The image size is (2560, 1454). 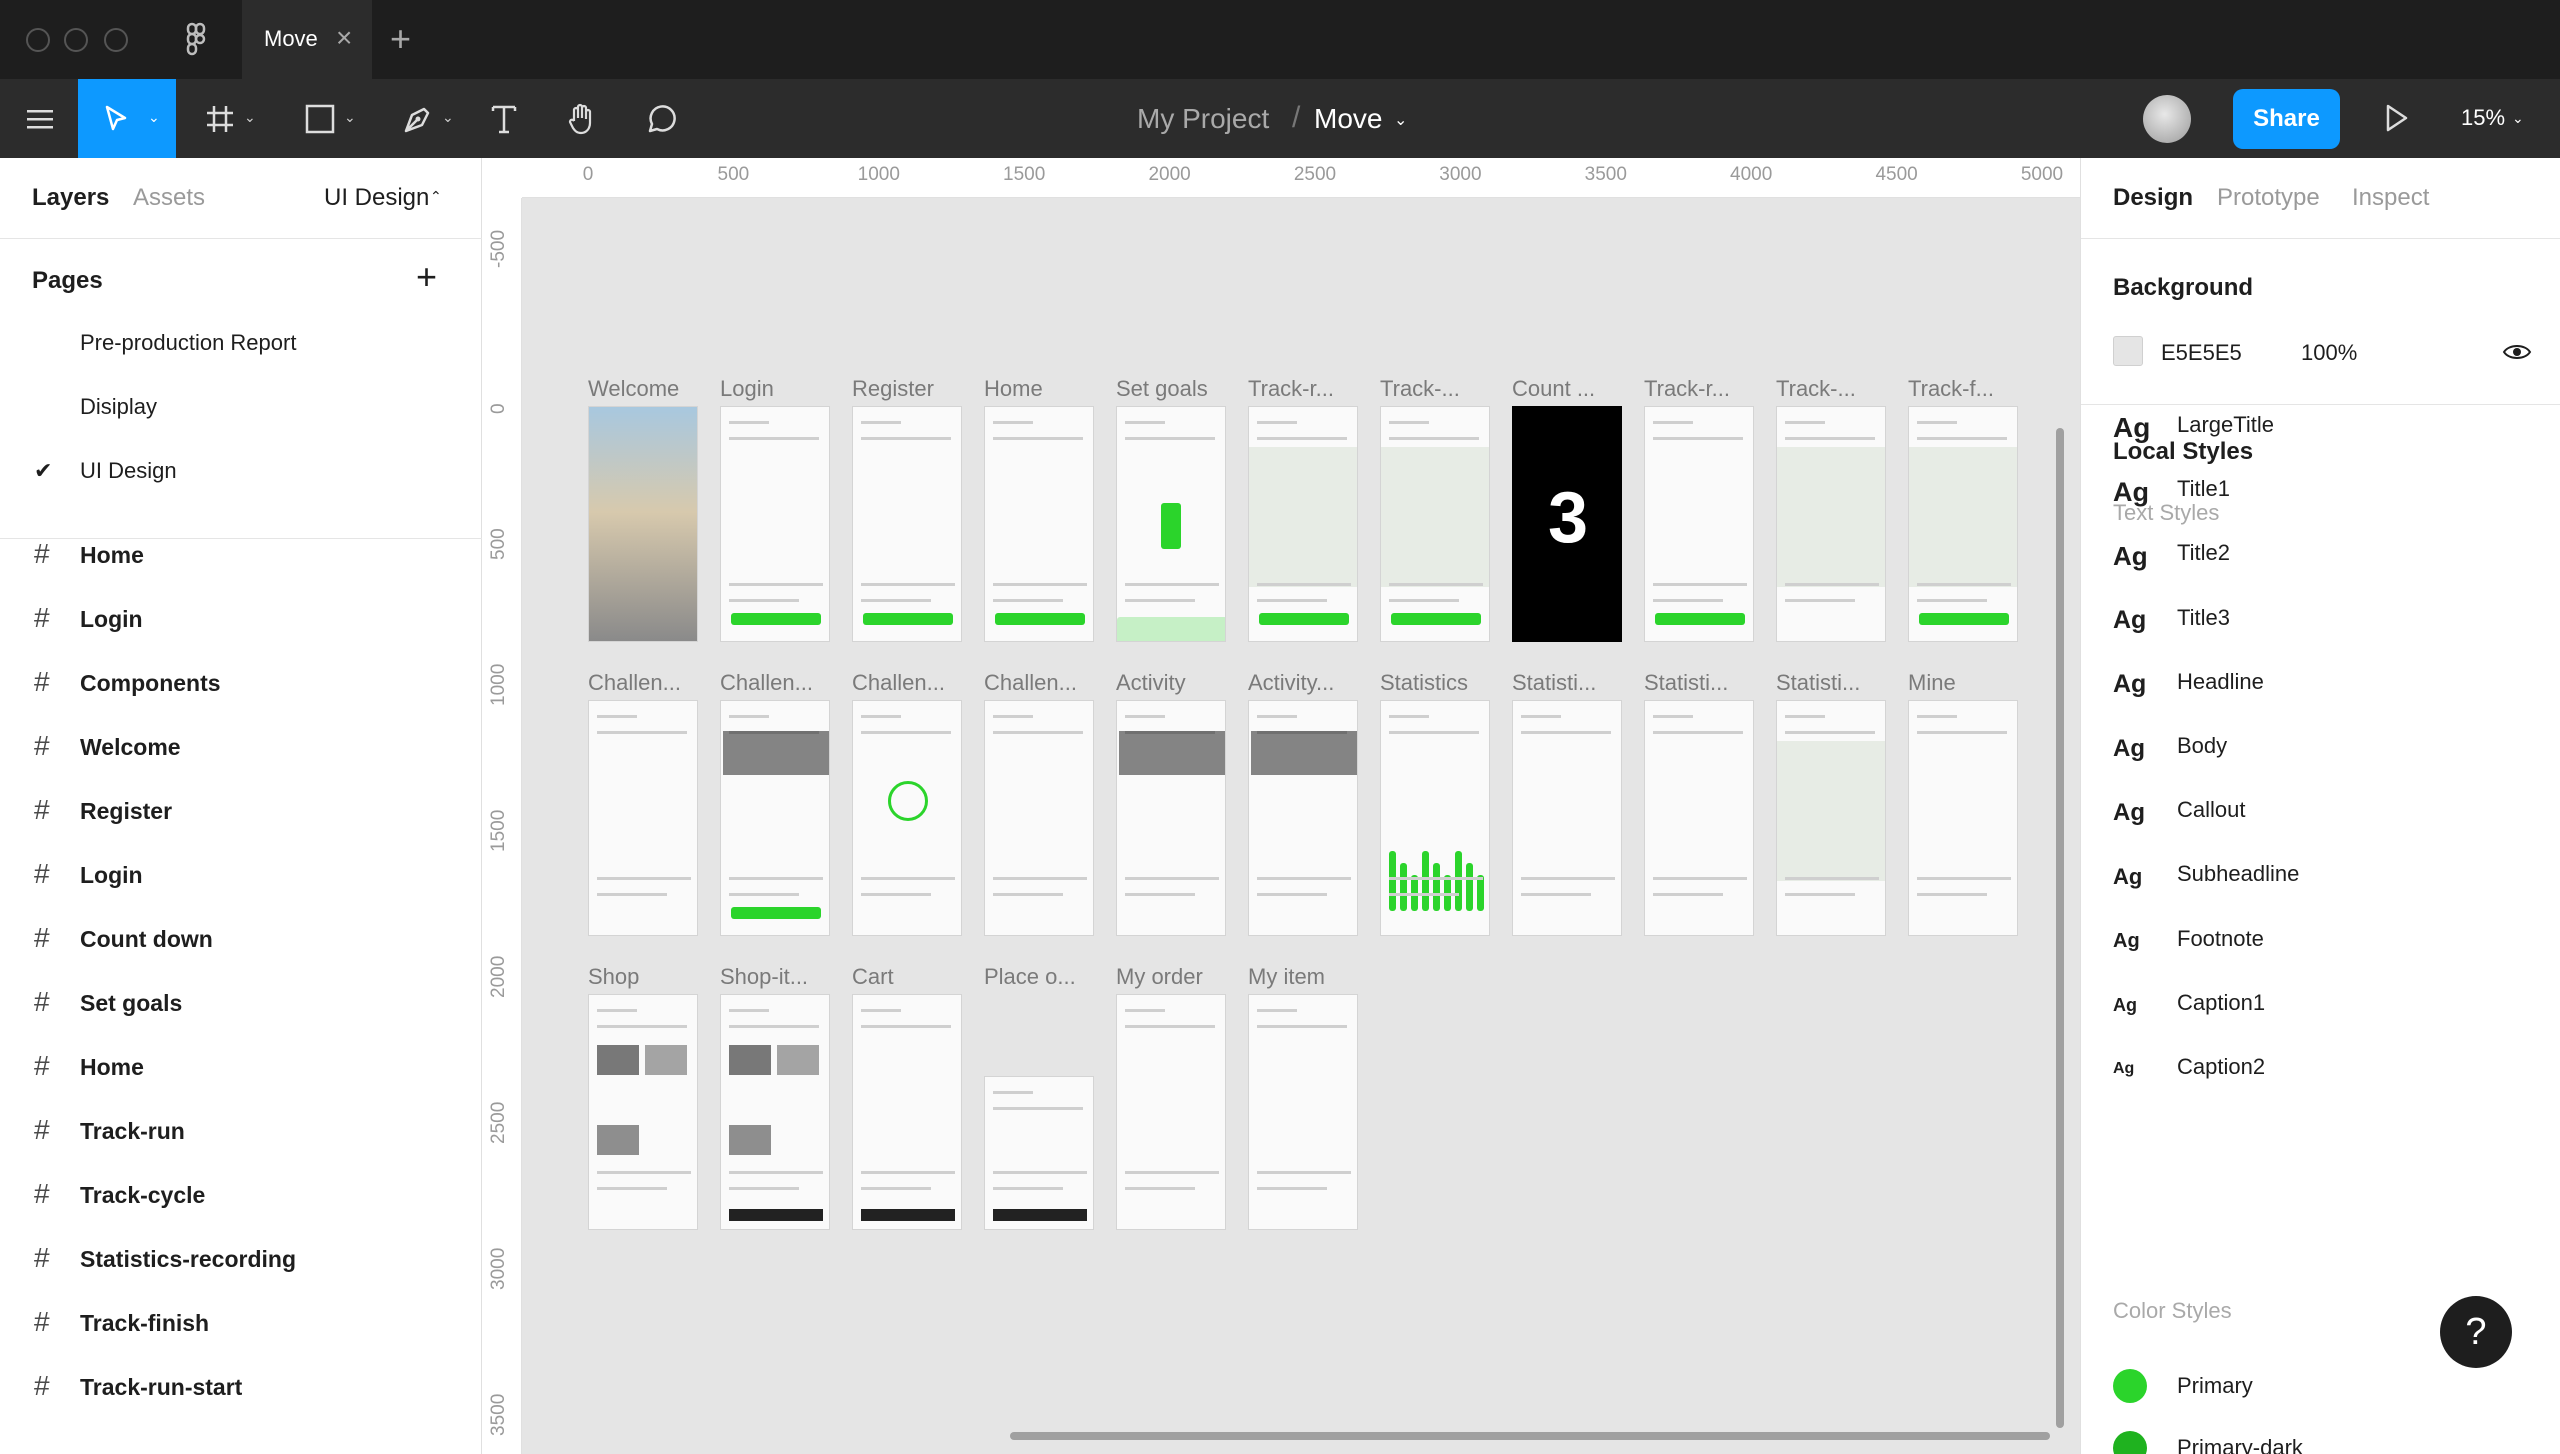 What do you see at coordinates (229, 118) in the screenshot?
I see `frame-tool-button: ⌄` at bounding box center [229, 118].